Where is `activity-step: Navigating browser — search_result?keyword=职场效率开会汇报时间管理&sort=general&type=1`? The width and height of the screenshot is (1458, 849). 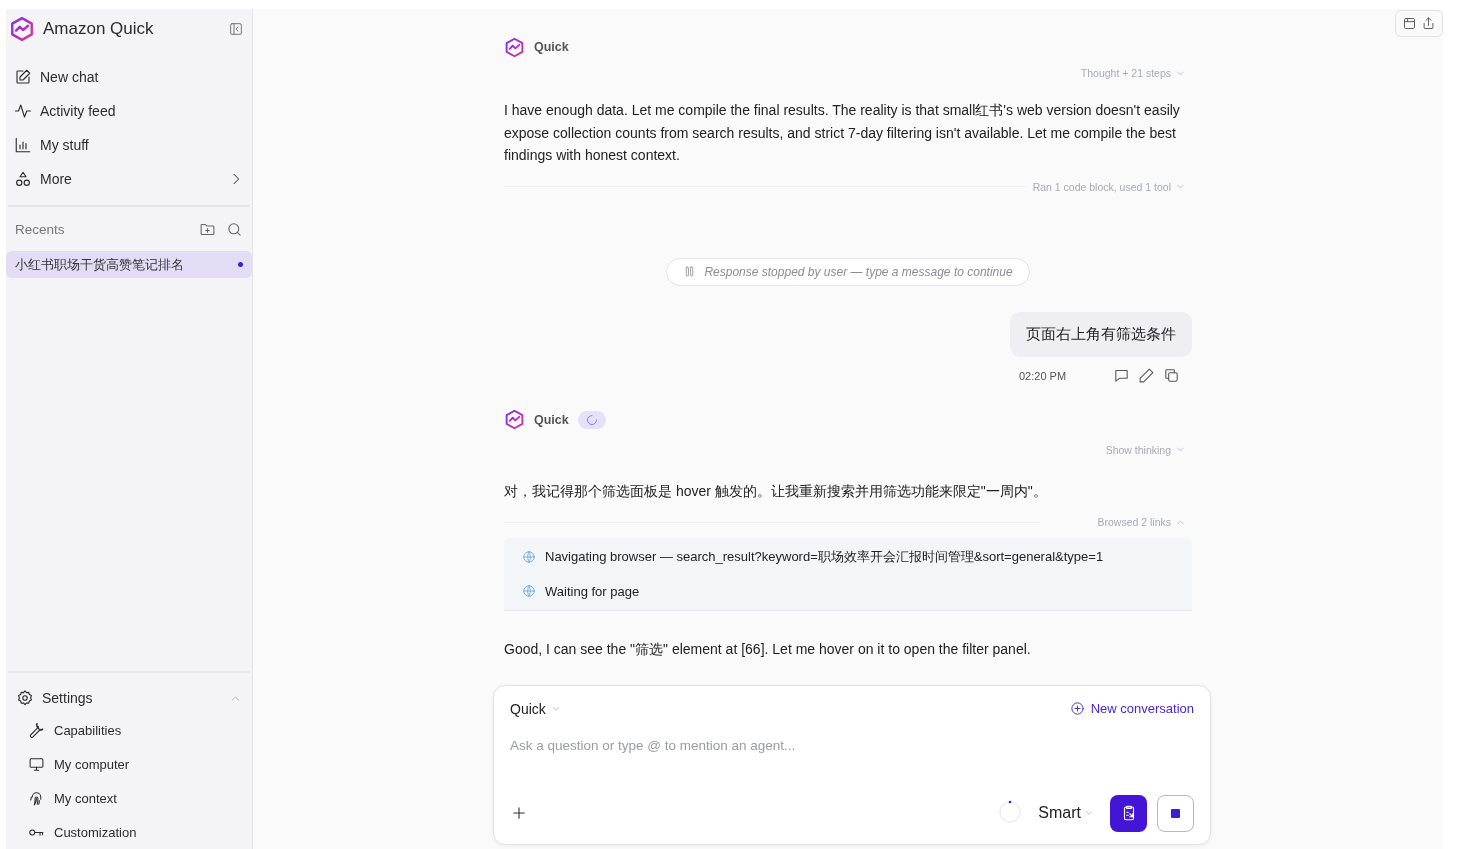
activity-step: Navigating browser — search_result?keyword=职场效率开会汇报时间管理&sort=general&type=1 is located at coordinates (824, 557).